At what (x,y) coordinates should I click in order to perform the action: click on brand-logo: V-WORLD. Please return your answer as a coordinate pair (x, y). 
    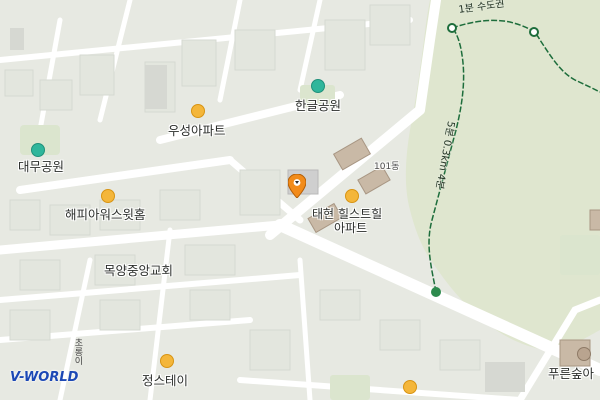
    Looking at the image, I should click on (44, 377).